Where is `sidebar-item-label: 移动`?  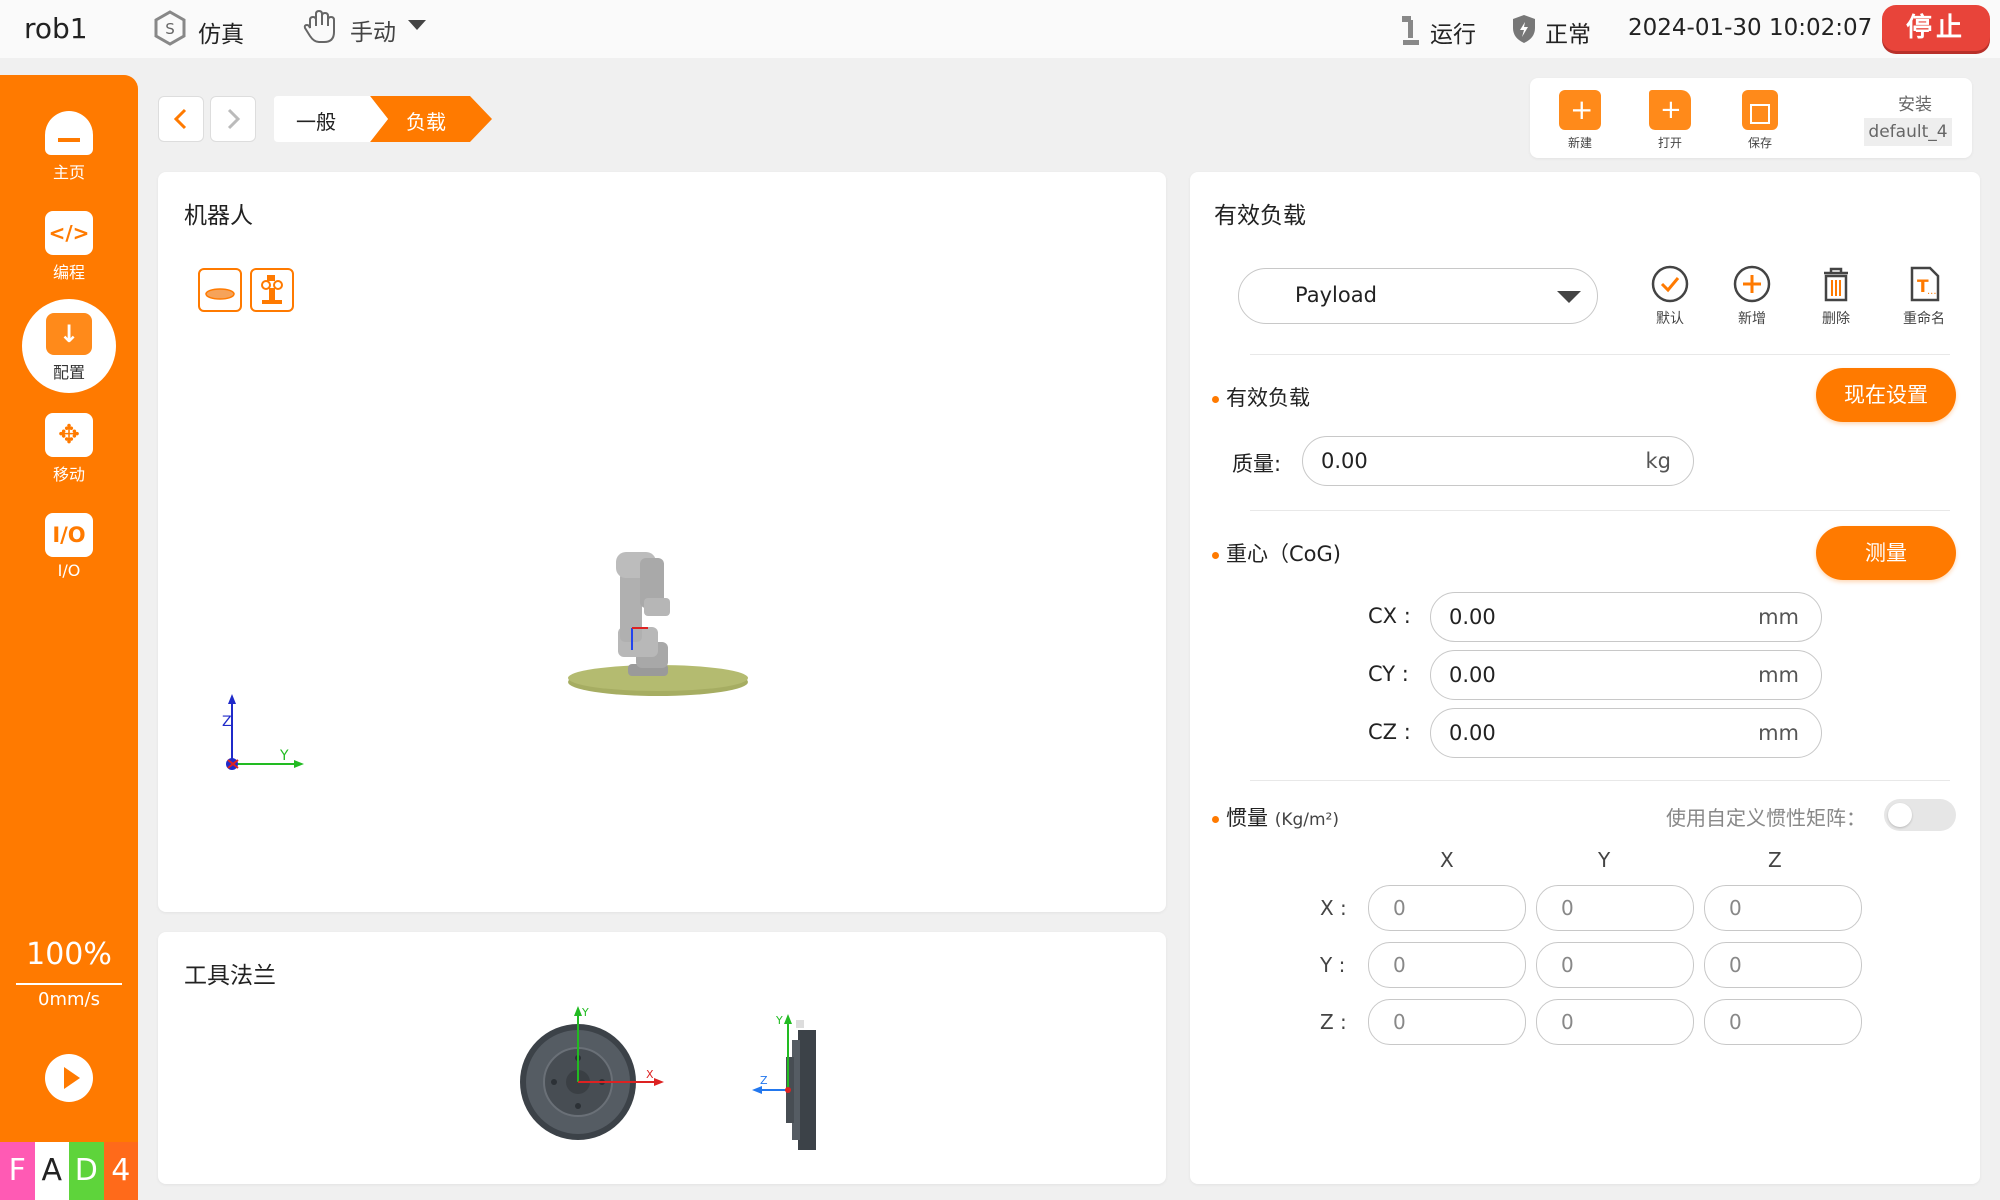 sidebar-item-label: 移动 is located at coordinates (68, 474).